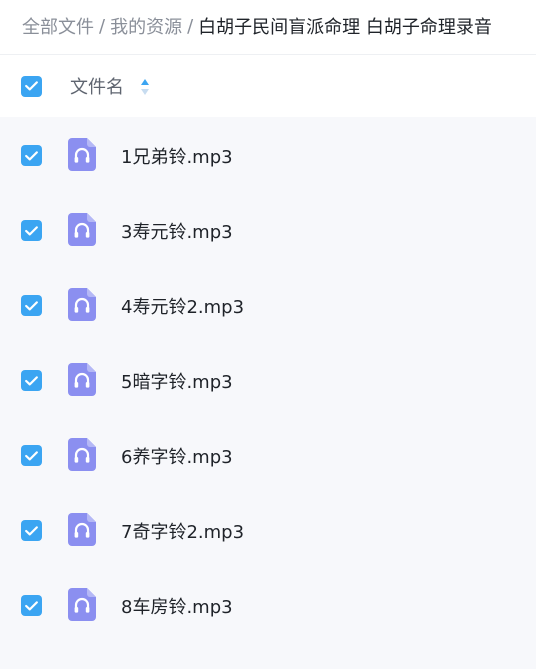  Describe the element at coordinates (268, 304) in the screenshot. I see `file-row: 4寿元铃2.mp3` at that location.